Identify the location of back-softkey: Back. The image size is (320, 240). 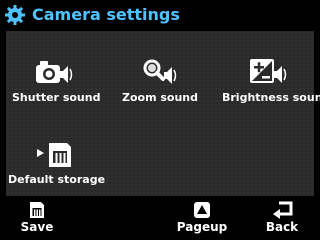
(282, 217).